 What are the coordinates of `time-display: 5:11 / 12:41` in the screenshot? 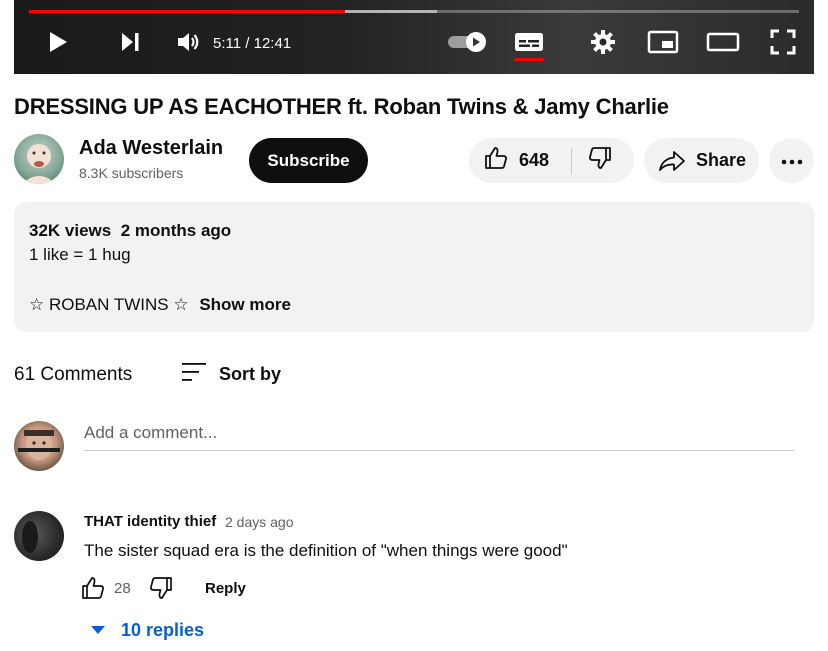 It's located at (252, 43).